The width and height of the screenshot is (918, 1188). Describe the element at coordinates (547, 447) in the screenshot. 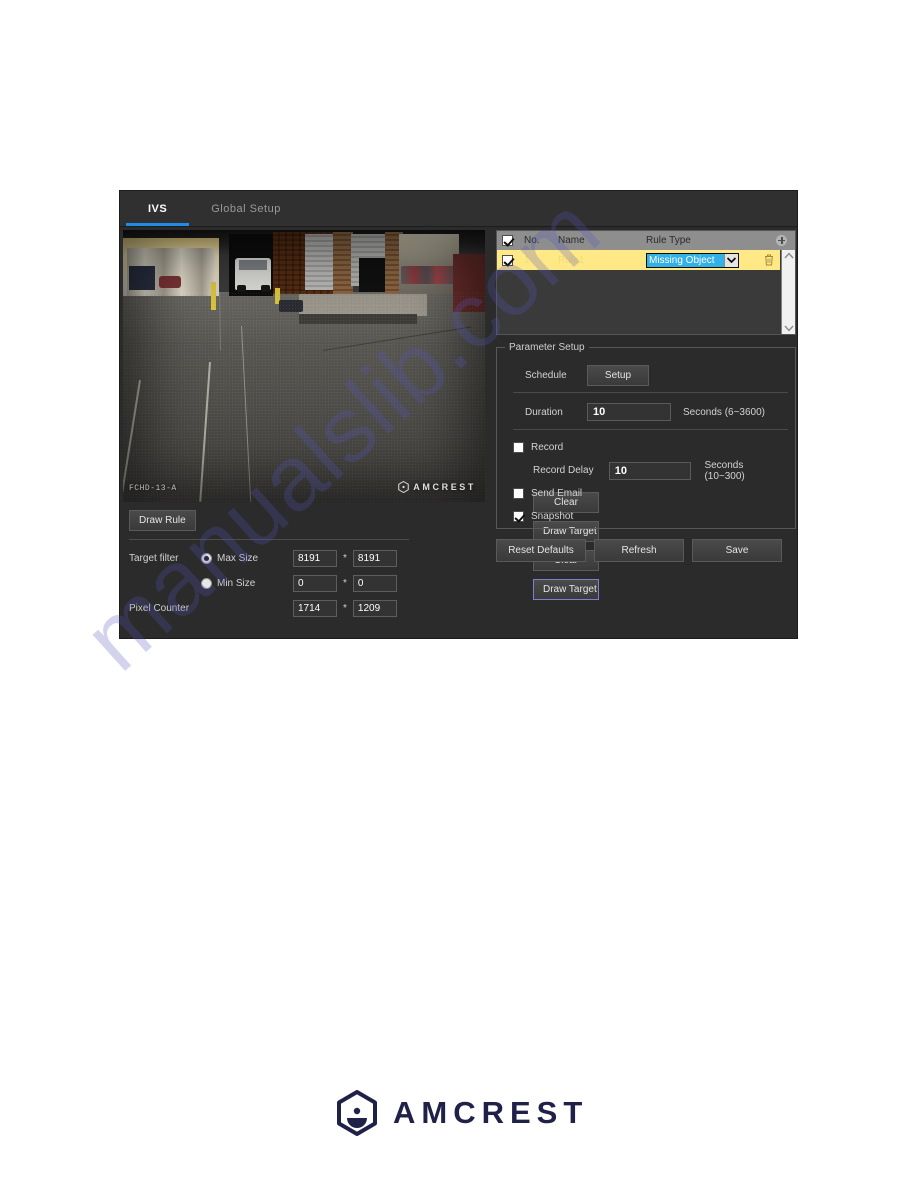

I see `record-label: Record` at that location.